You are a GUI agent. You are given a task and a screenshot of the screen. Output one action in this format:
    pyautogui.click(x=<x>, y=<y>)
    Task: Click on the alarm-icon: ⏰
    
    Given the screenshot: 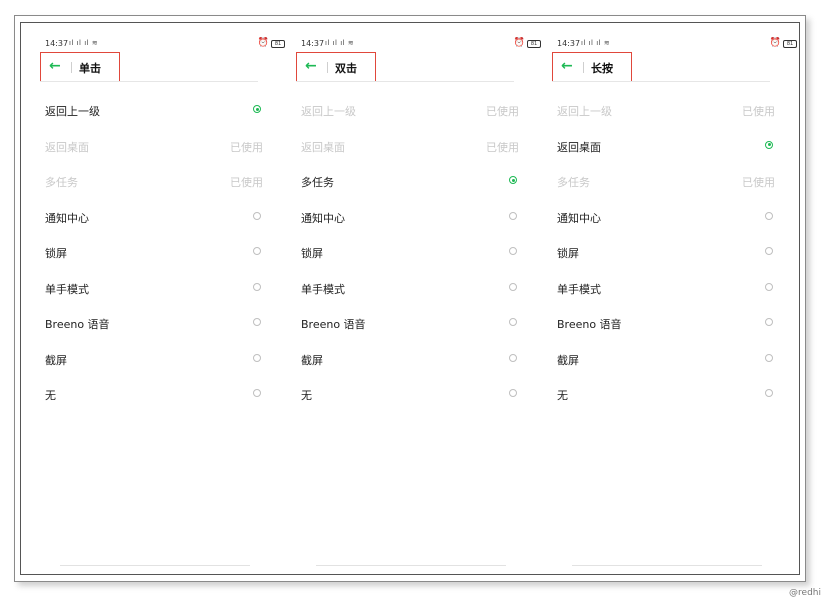 What is the action you would take?
    pyautogui.click(x=775, y=43)
    